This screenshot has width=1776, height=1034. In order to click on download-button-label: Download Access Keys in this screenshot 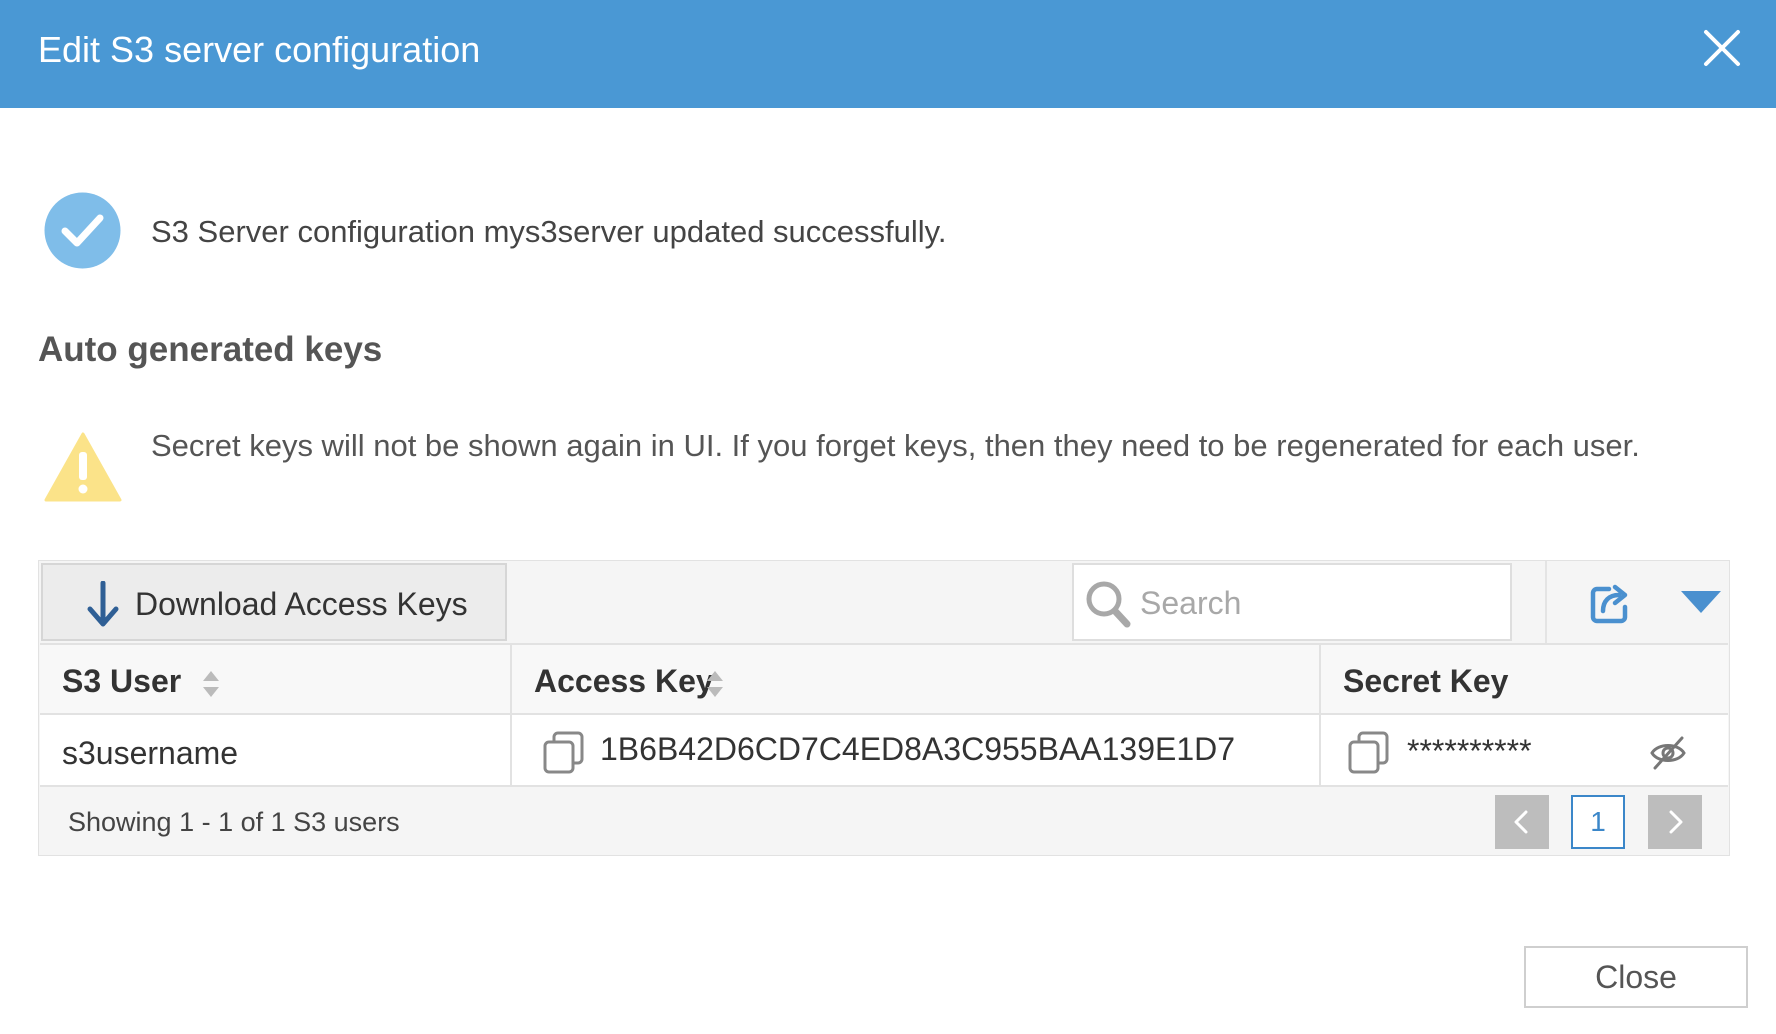, I will do `click(301, 604)`.